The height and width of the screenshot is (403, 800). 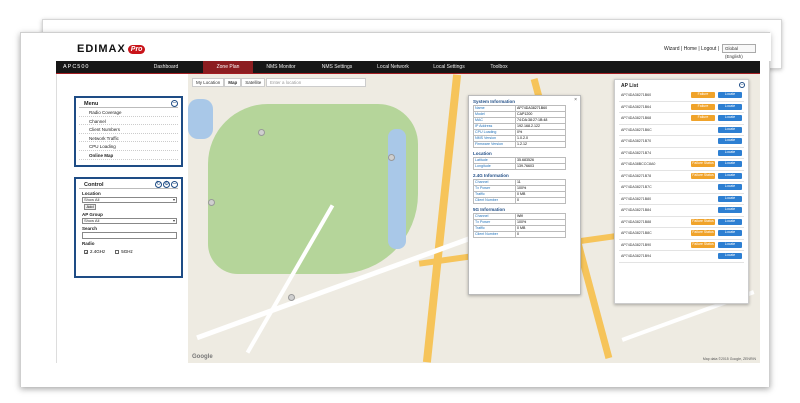 I want to click on ap-list-item: AP74DA38271B80 Locate, so click(x=681, y=199).